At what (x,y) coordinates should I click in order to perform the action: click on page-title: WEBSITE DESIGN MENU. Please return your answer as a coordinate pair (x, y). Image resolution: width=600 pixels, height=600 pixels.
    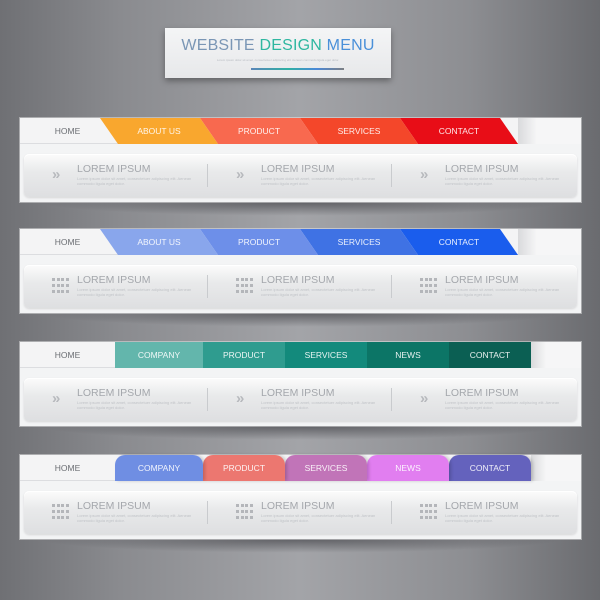
    Looking at the image, I should click on (278, 46).